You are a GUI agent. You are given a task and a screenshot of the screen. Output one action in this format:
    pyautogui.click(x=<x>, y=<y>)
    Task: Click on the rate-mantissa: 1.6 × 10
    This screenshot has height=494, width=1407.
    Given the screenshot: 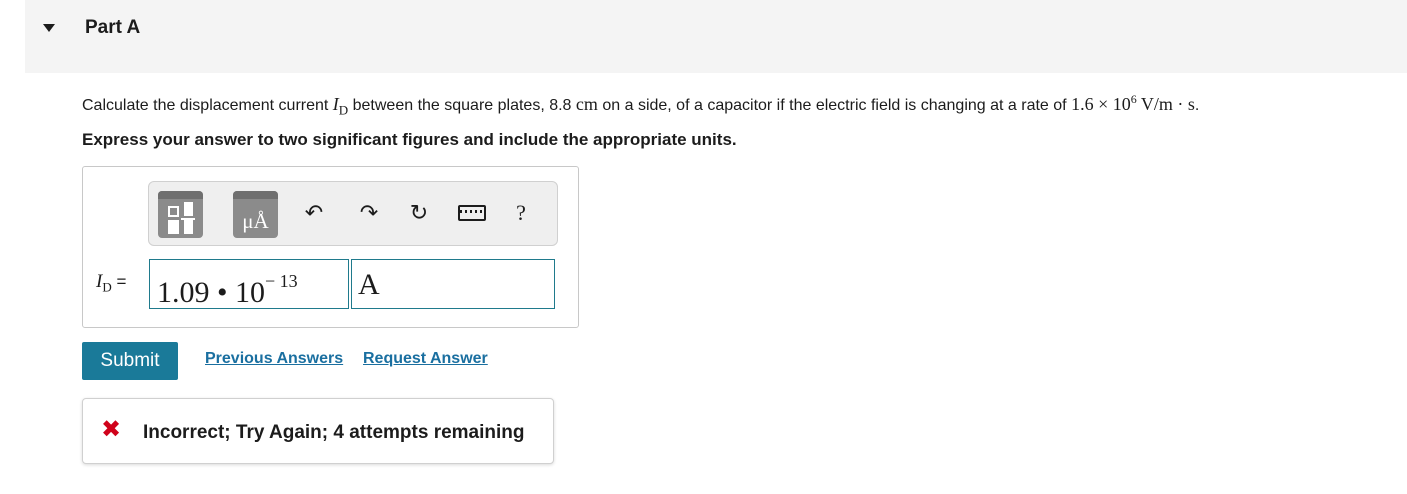 What is the action you would take?
    pyautogui.click(x=1101, y=104)
    